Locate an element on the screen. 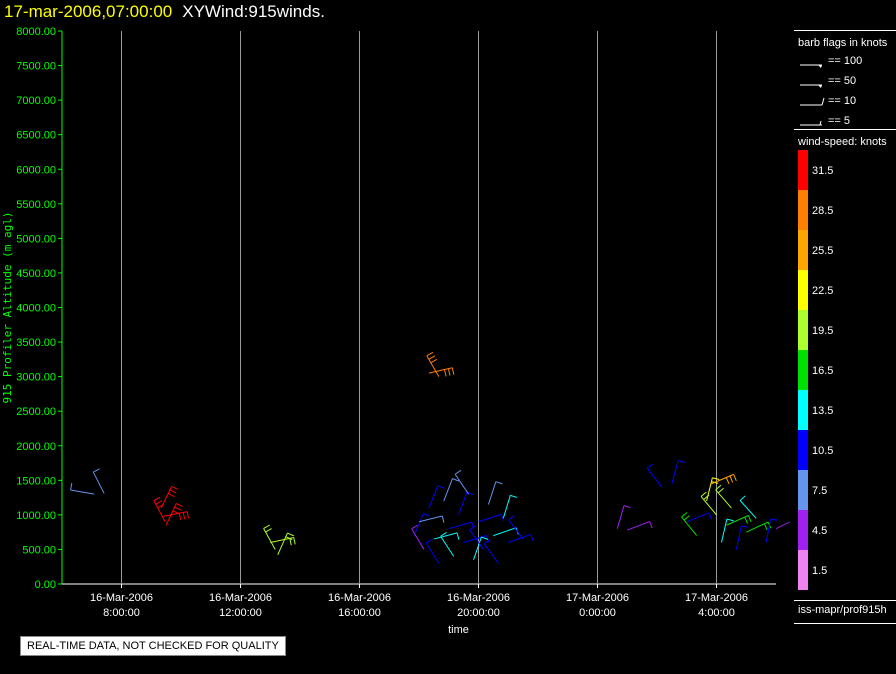 This screenshot has width=896, height=674. y-tick-label: 1500.00 is located at coordinates (36, 481).